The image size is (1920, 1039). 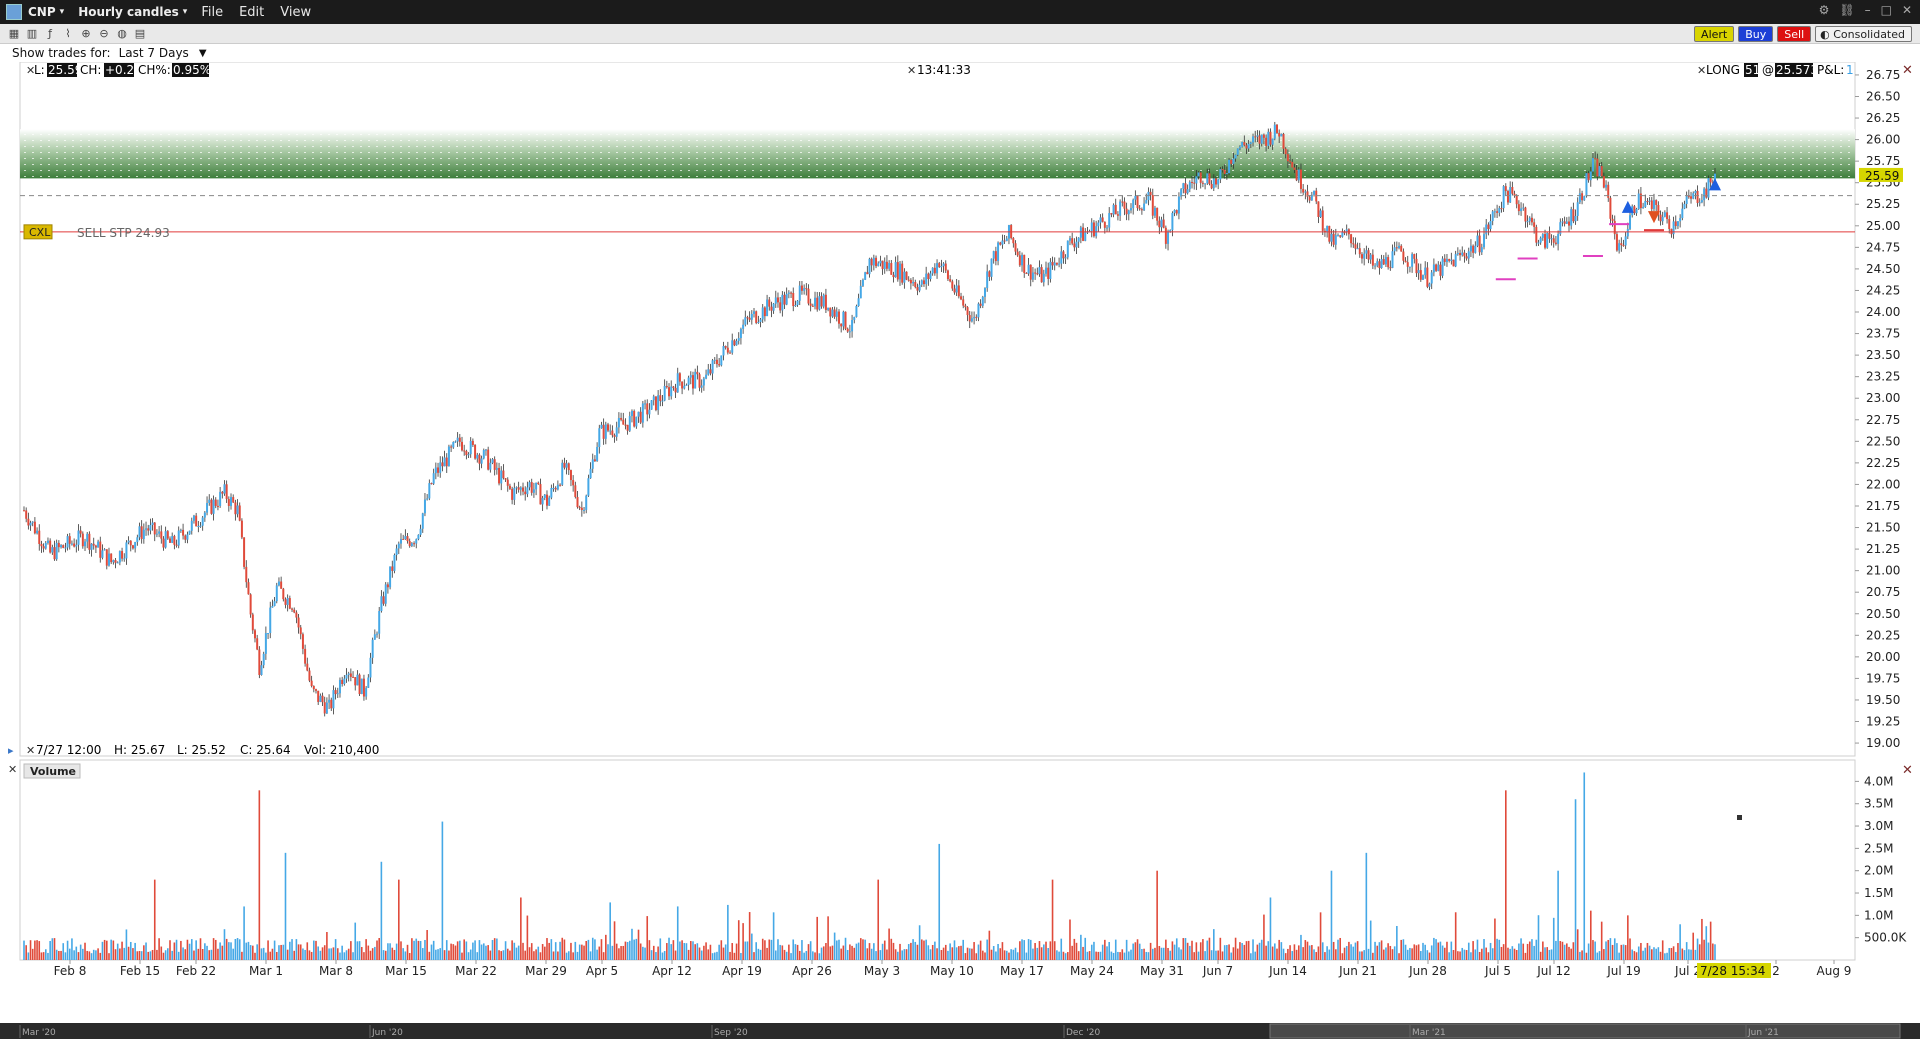 I want to click on position-close-icon: ✕, so click(x=1701, y=70).